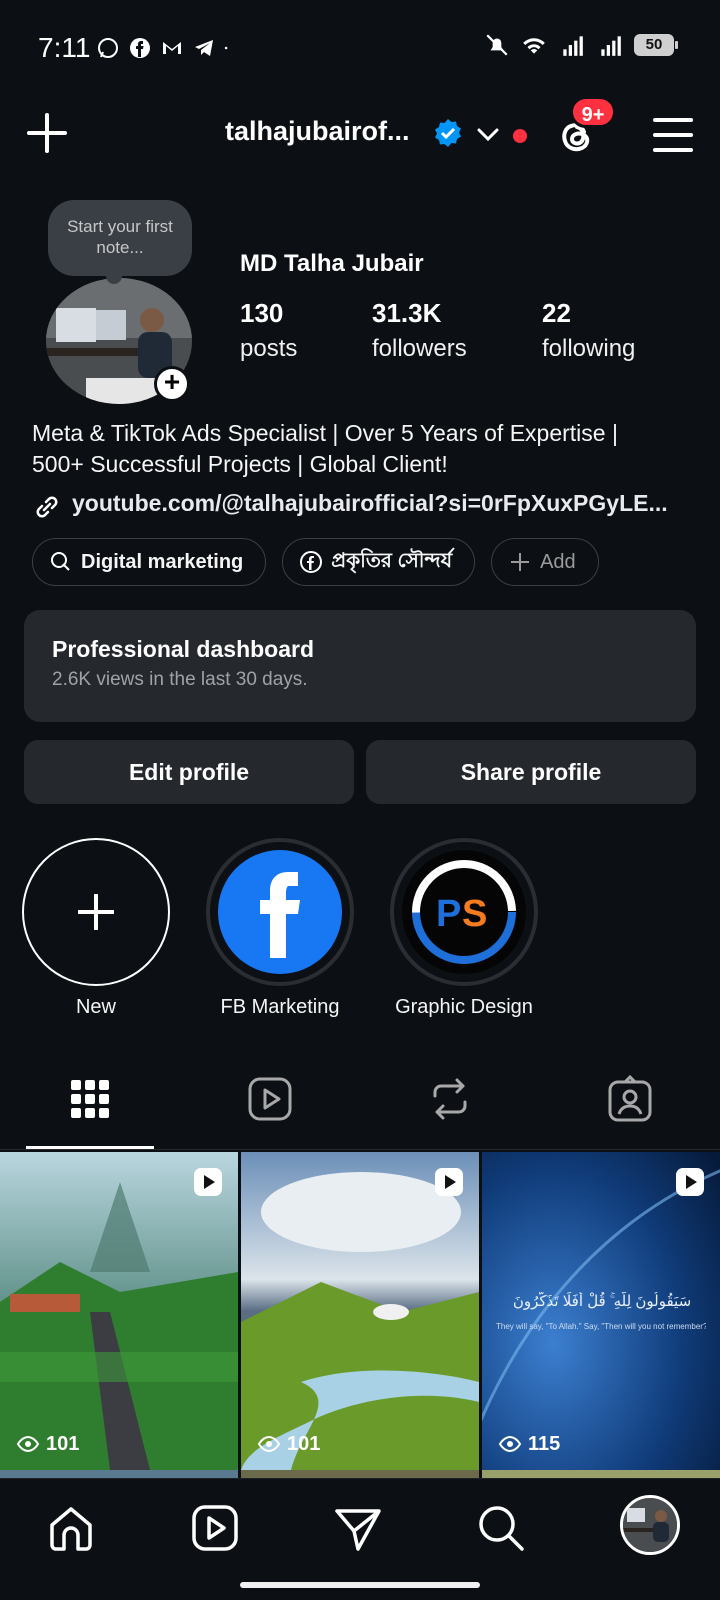 Image resolution: width=720 pixels, height=1600 pixels. I want to click on telegram-icon, so click(204, 48).